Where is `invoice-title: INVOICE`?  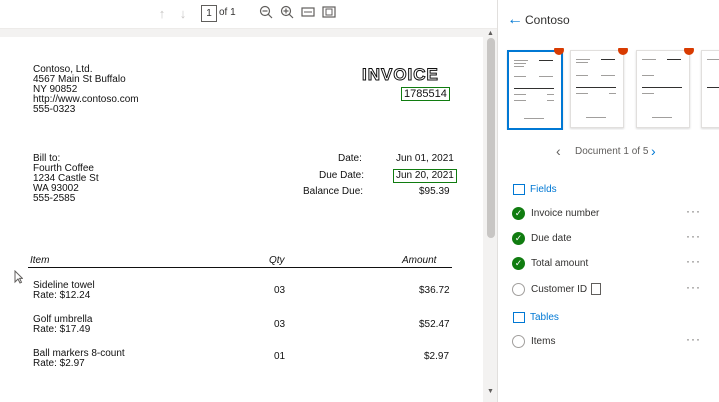
invoice-title: INVOICE is located at coordinates (400, 75).